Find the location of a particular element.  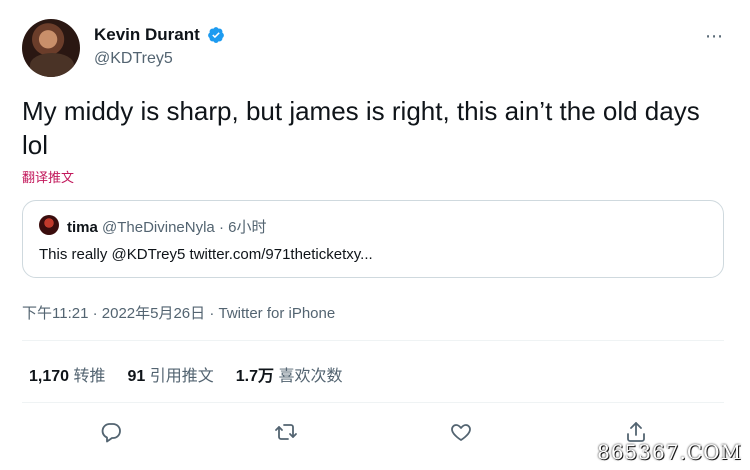

likes-label: 喜欢次数 is located at coordinates (310, 376).